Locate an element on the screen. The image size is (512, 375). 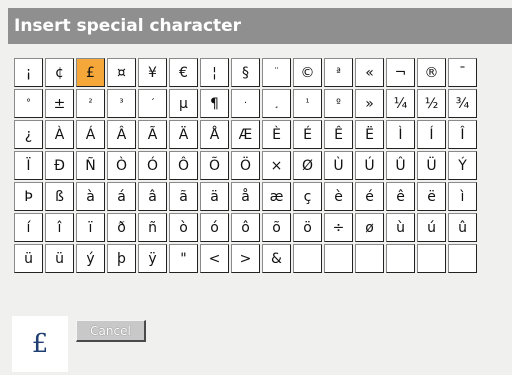
character-cell: º is located at coordinates (338, 103).